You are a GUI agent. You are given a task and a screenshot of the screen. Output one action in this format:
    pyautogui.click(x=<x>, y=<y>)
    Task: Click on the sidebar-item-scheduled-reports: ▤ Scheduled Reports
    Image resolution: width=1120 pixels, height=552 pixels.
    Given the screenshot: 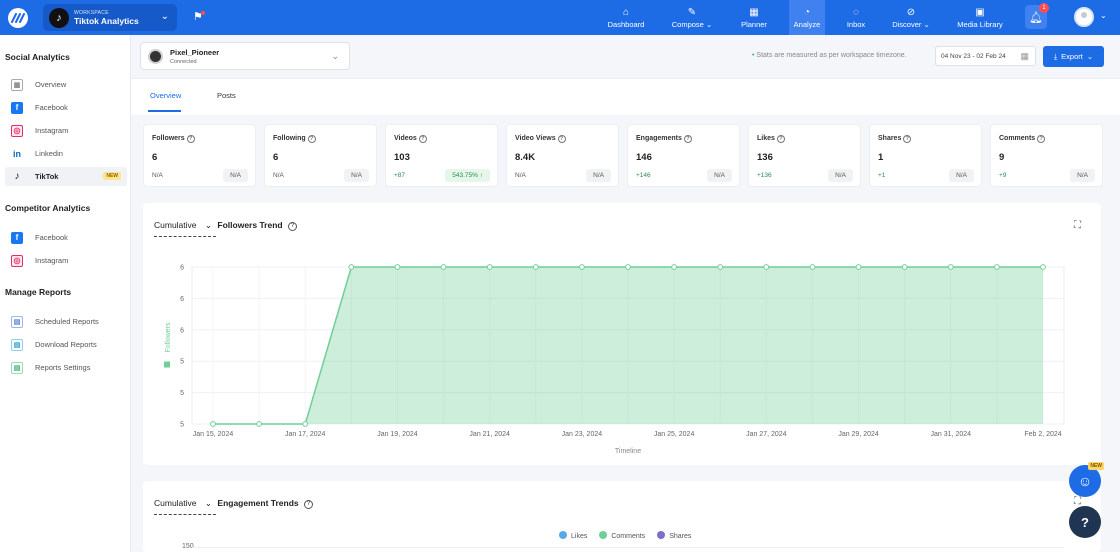 What is the action you would take?
    pyautogui.click(x=66, y=321)
    